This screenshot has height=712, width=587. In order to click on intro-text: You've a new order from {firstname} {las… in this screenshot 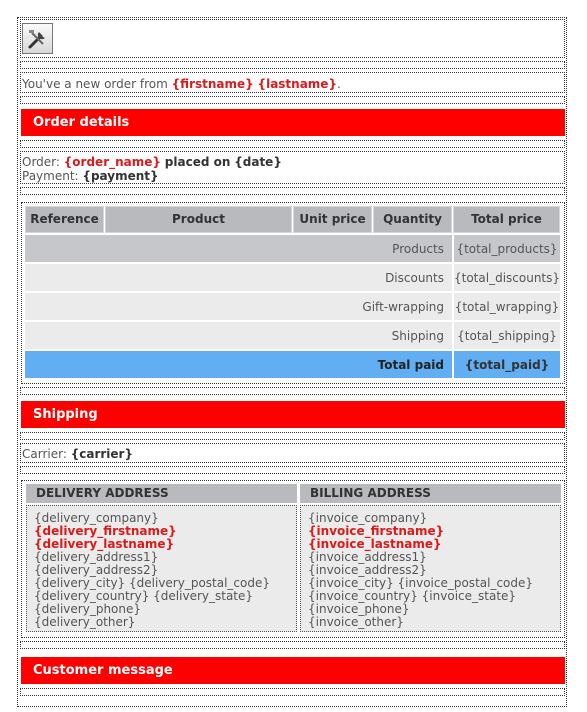, I will do `click(181, 84)`.